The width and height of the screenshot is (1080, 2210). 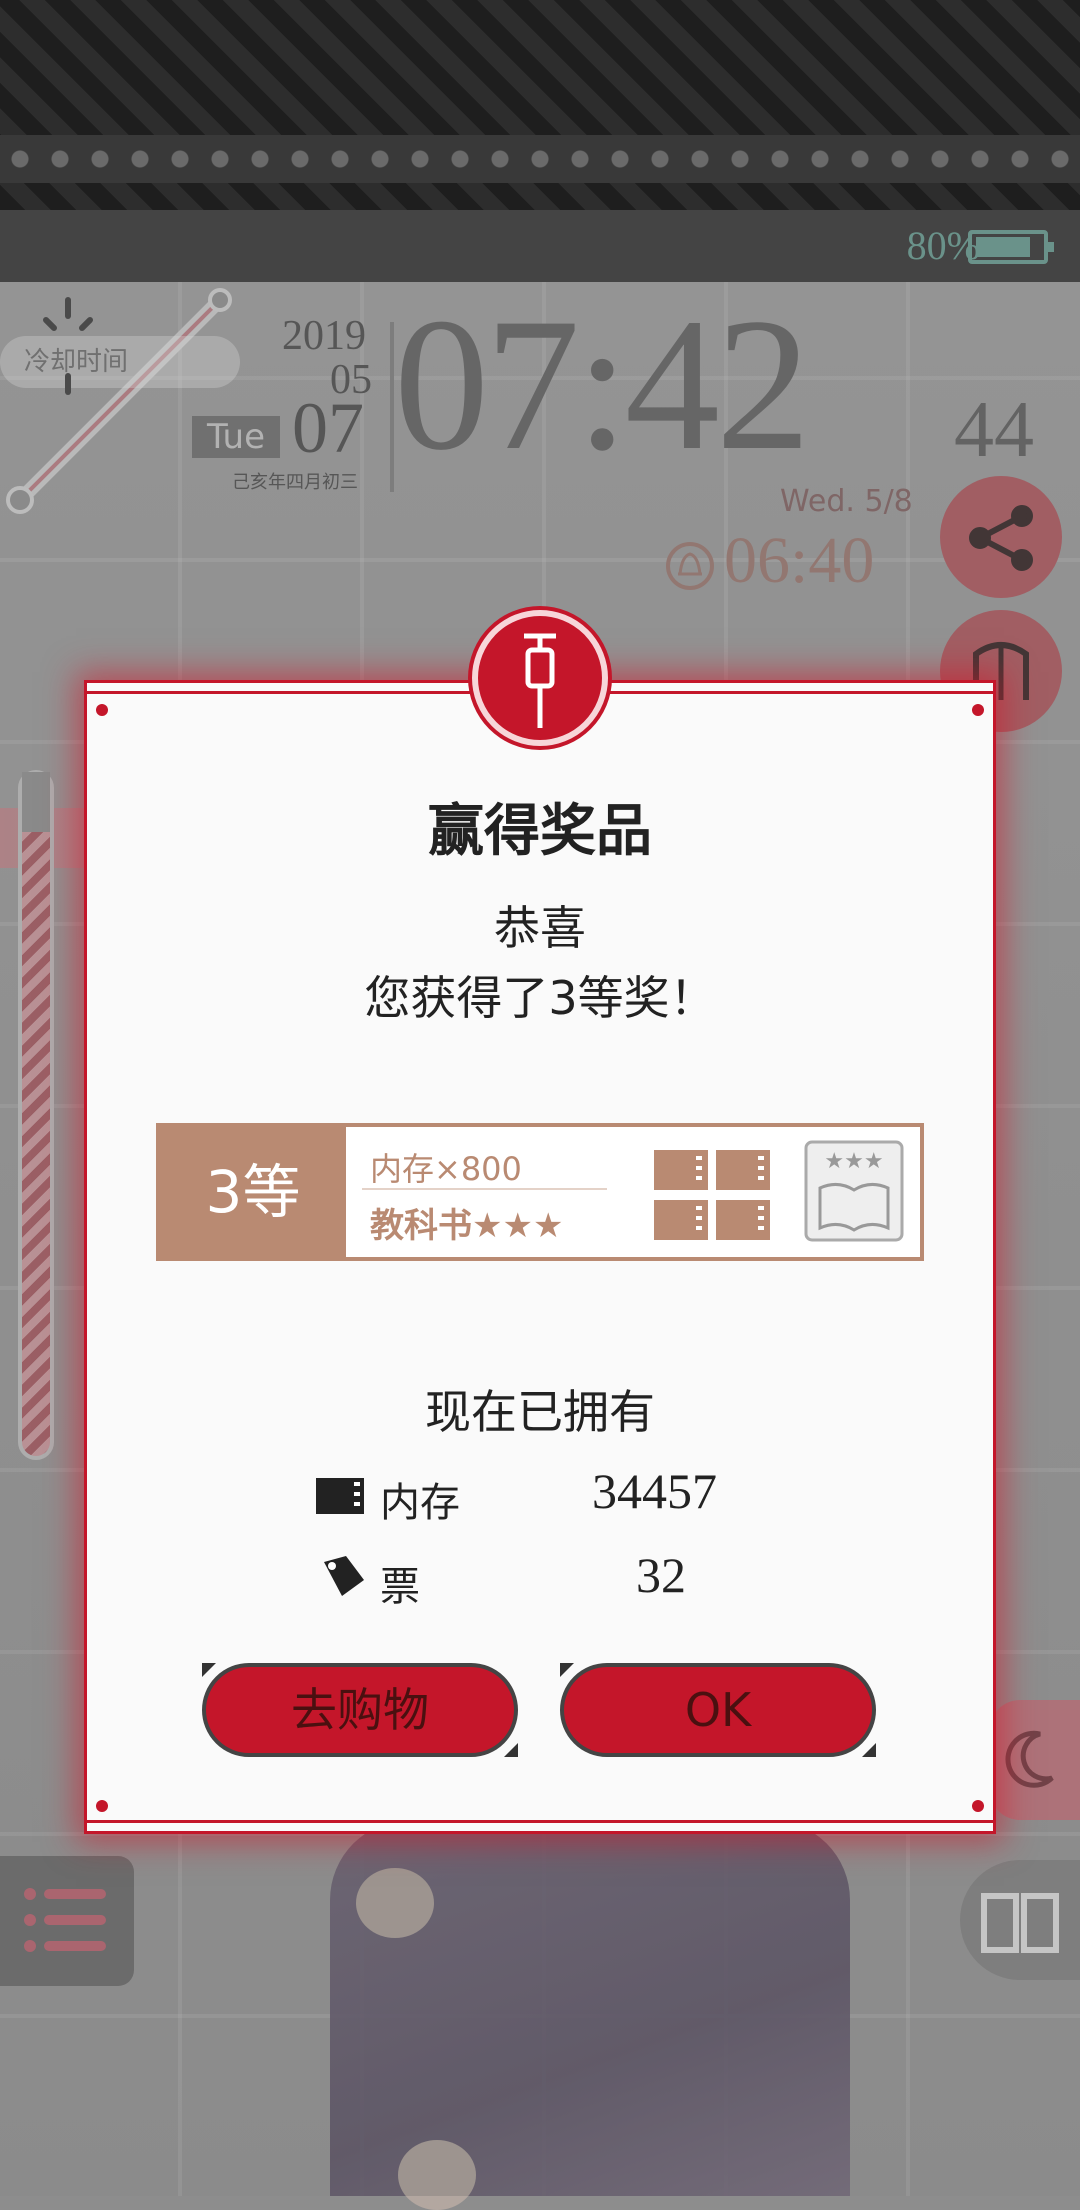 What do you see at coordinates (400, 1587) in the screenshot?
I see `owned-ticket-label: 票` at bounding box center [400, 1587].